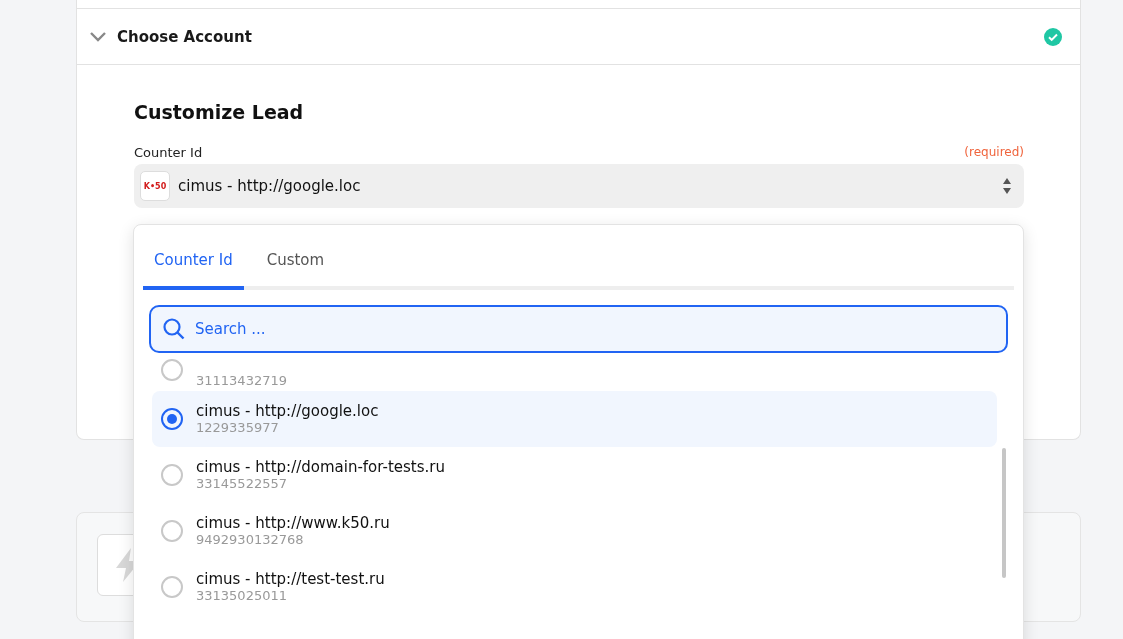  What do you see at coordinates (238, 428) in the screenshot?
I see `option-id: 1229335977` at bounding box center [238, 428].